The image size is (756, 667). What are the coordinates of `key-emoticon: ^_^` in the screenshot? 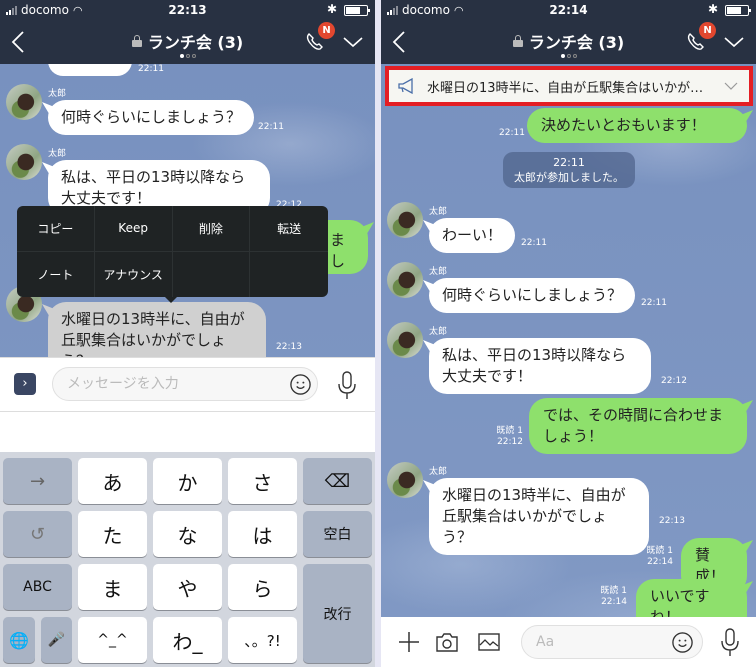 It's located at (112, 640).